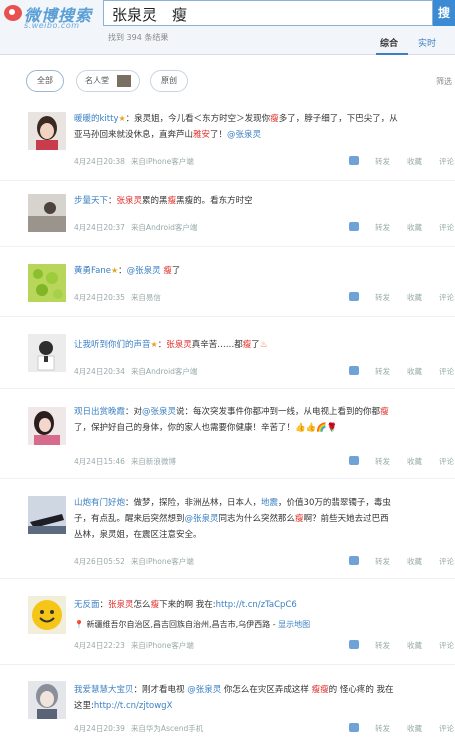 Image resolution: width=455 pixels, height=749 pixels. I want to click on post-segment: 亚马孙回来就没休息，直奔芦山, so click(134, 135).